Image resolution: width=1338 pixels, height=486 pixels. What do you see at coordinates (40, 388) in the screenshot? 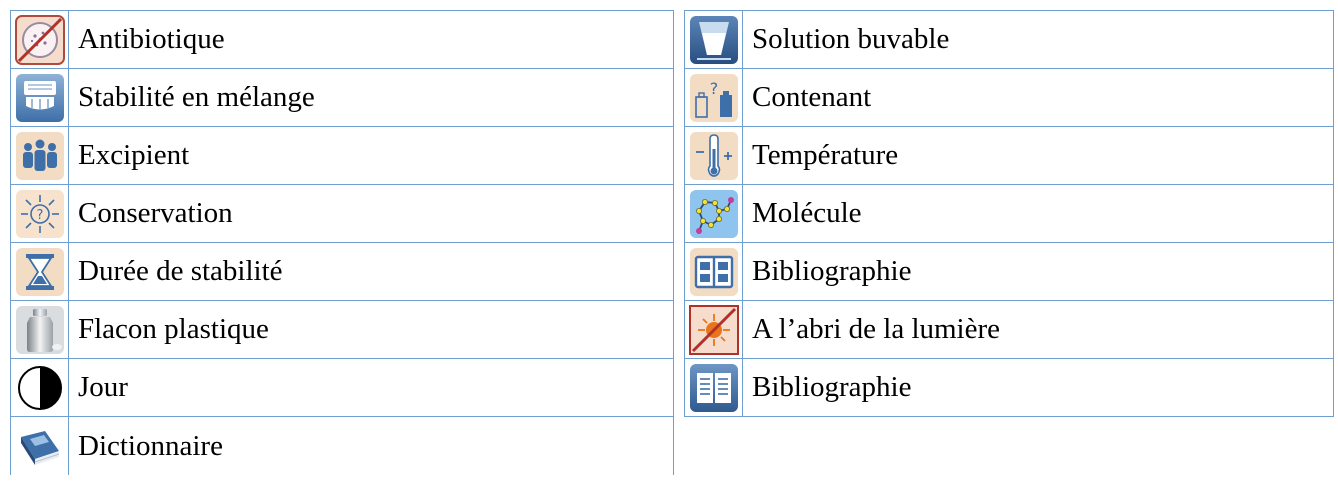
I see `half-circle-icon` at bounding box center [40, 388].